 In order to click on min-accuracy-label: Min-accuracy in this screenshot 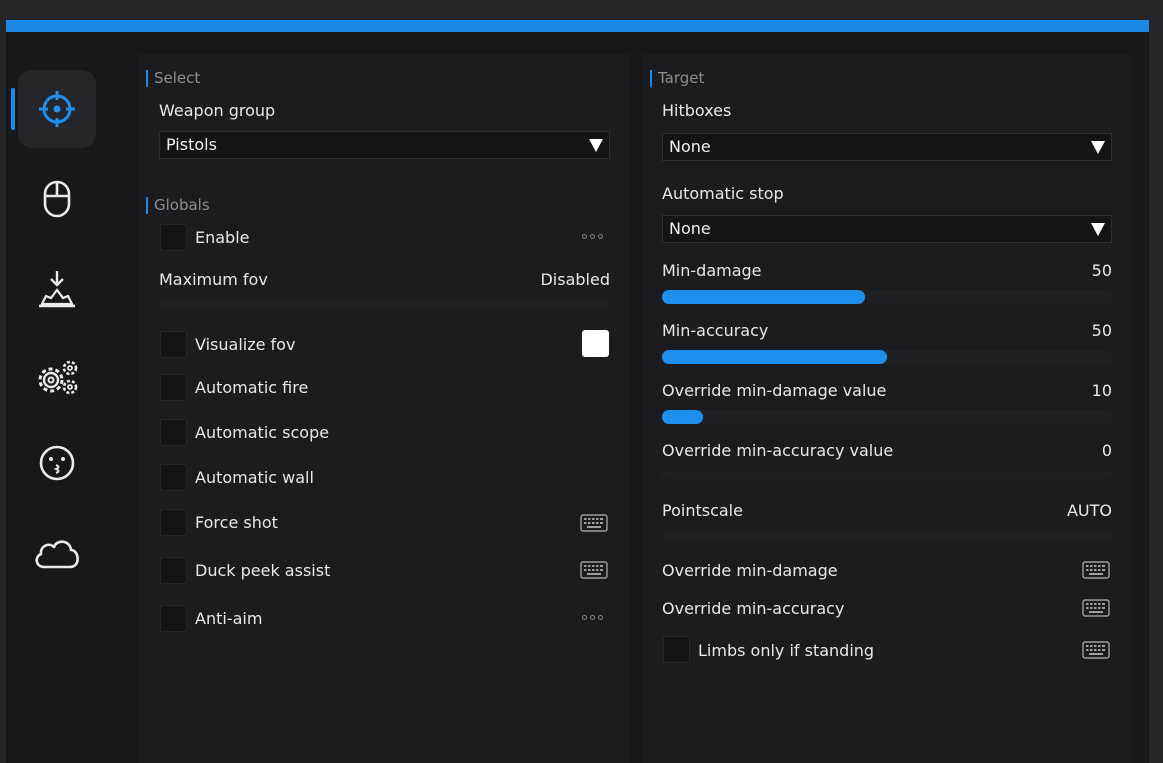, I will do `click(715, 330)`.